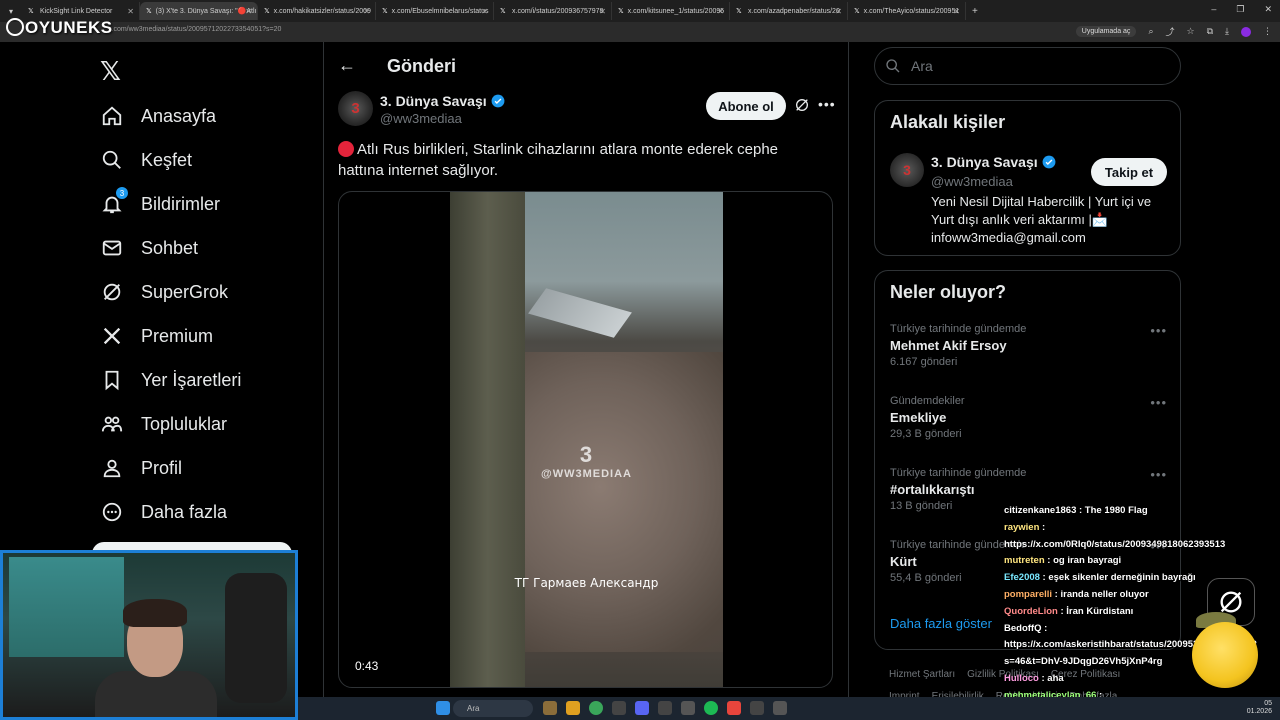 Image resolution: width=1280 pixels, height=720 pixels. I want to click on chrome-icon, so click(596, 708).